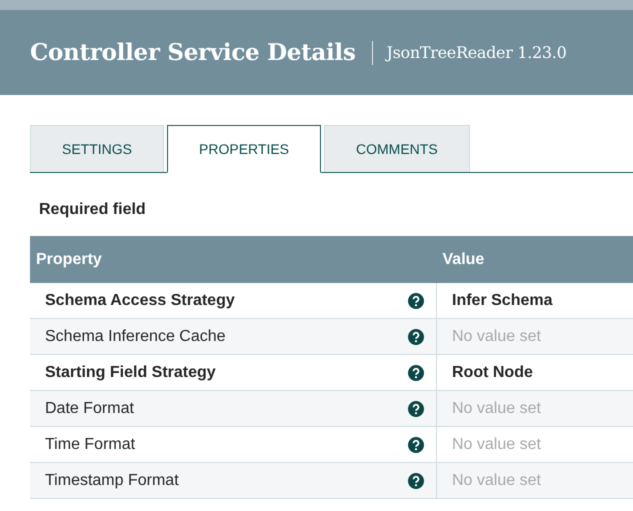 The height and width of the screenshot is (511, 633). What do you see at coordinates (112, 481) in the screenshot?
I see `property-name: Timestamp Format` at bounding box center [112, 481].